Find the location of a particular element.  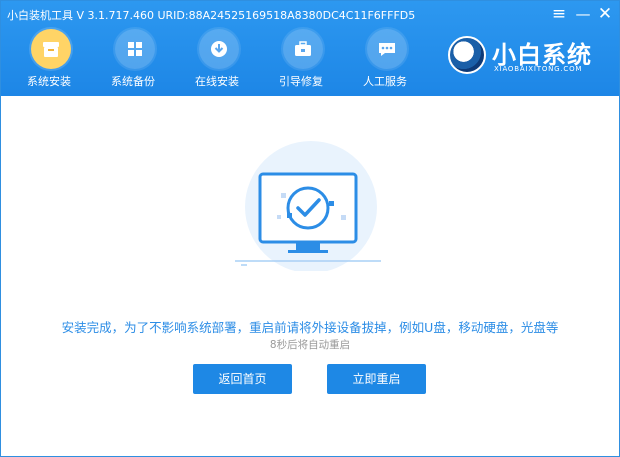

restart-countdown: 8秒后将自动重启 is located at coordinates (310, 345).